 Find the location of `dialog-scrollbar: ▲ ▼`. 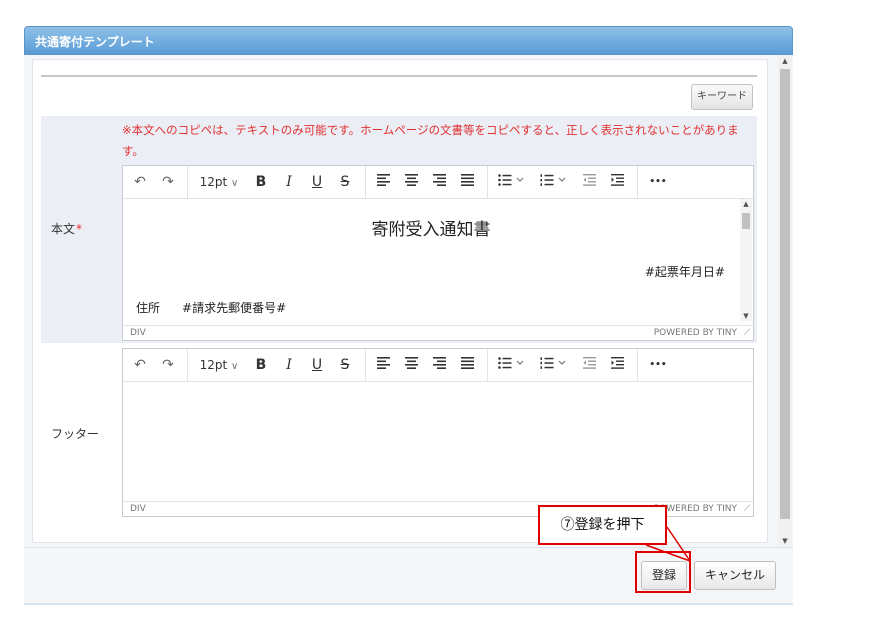

dialog-scrollbar: ▲ ▼ is located at coordinates (785, 301).